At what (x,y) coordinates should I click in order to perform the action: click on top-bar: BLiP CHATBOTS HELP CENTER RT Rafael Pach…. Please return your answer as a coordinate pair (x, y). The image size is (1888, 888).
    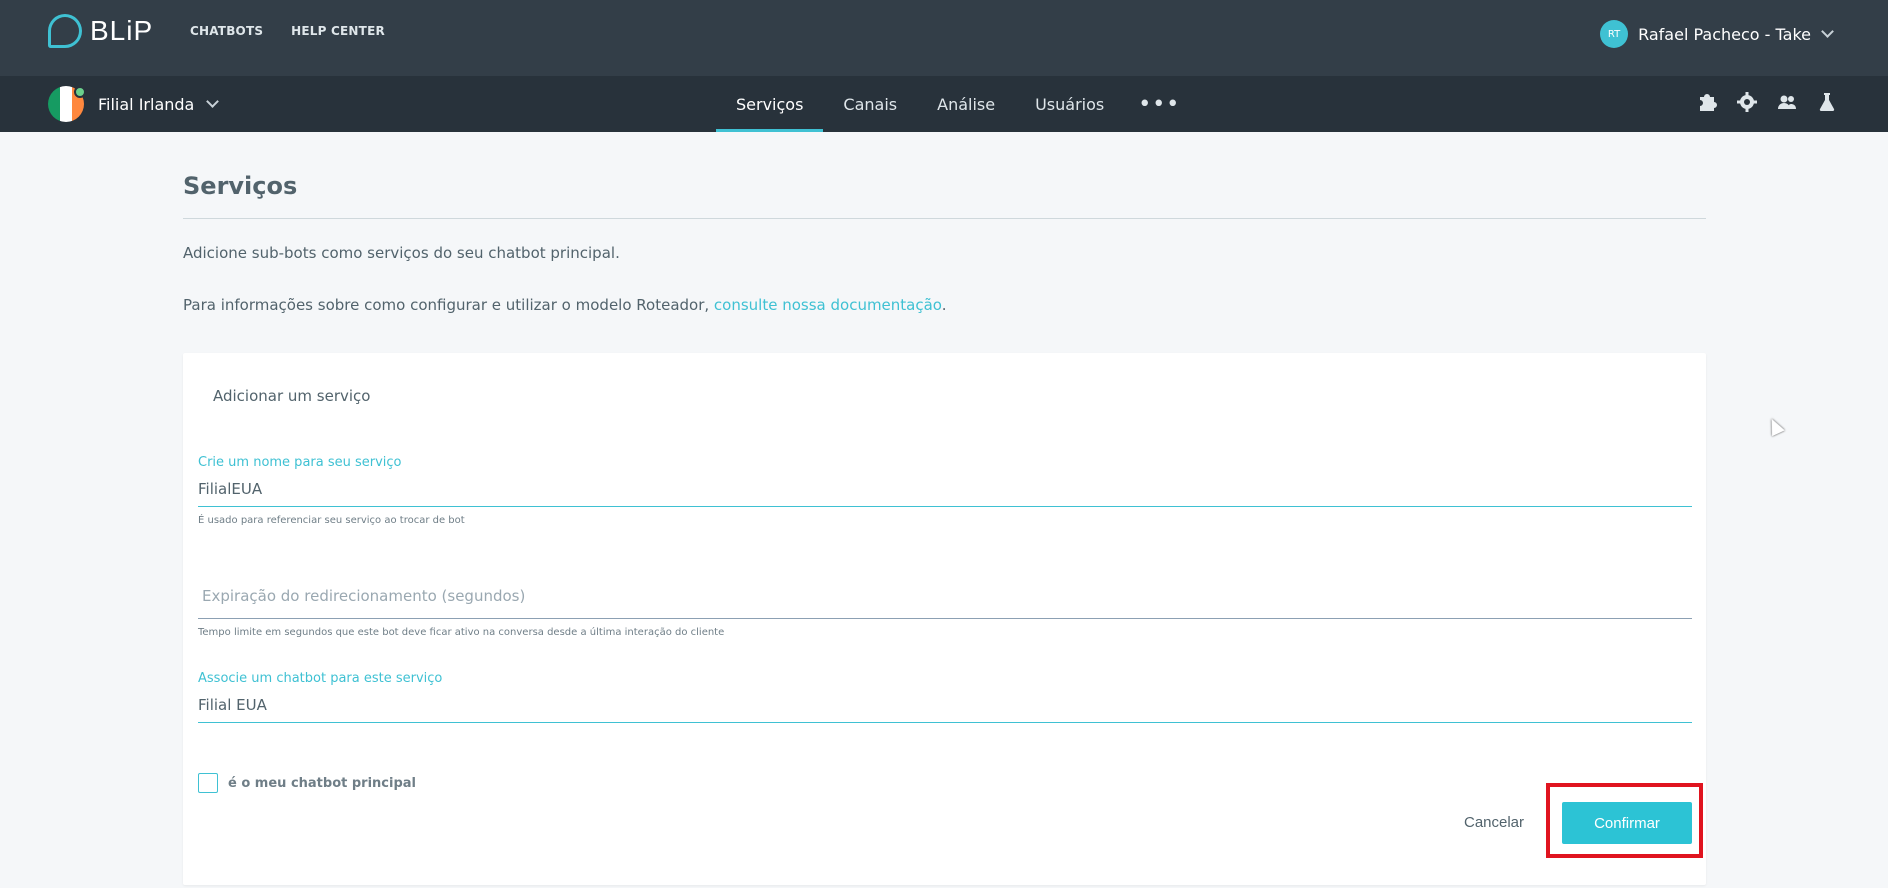
    Looking at the image, I should click on (944, 38).